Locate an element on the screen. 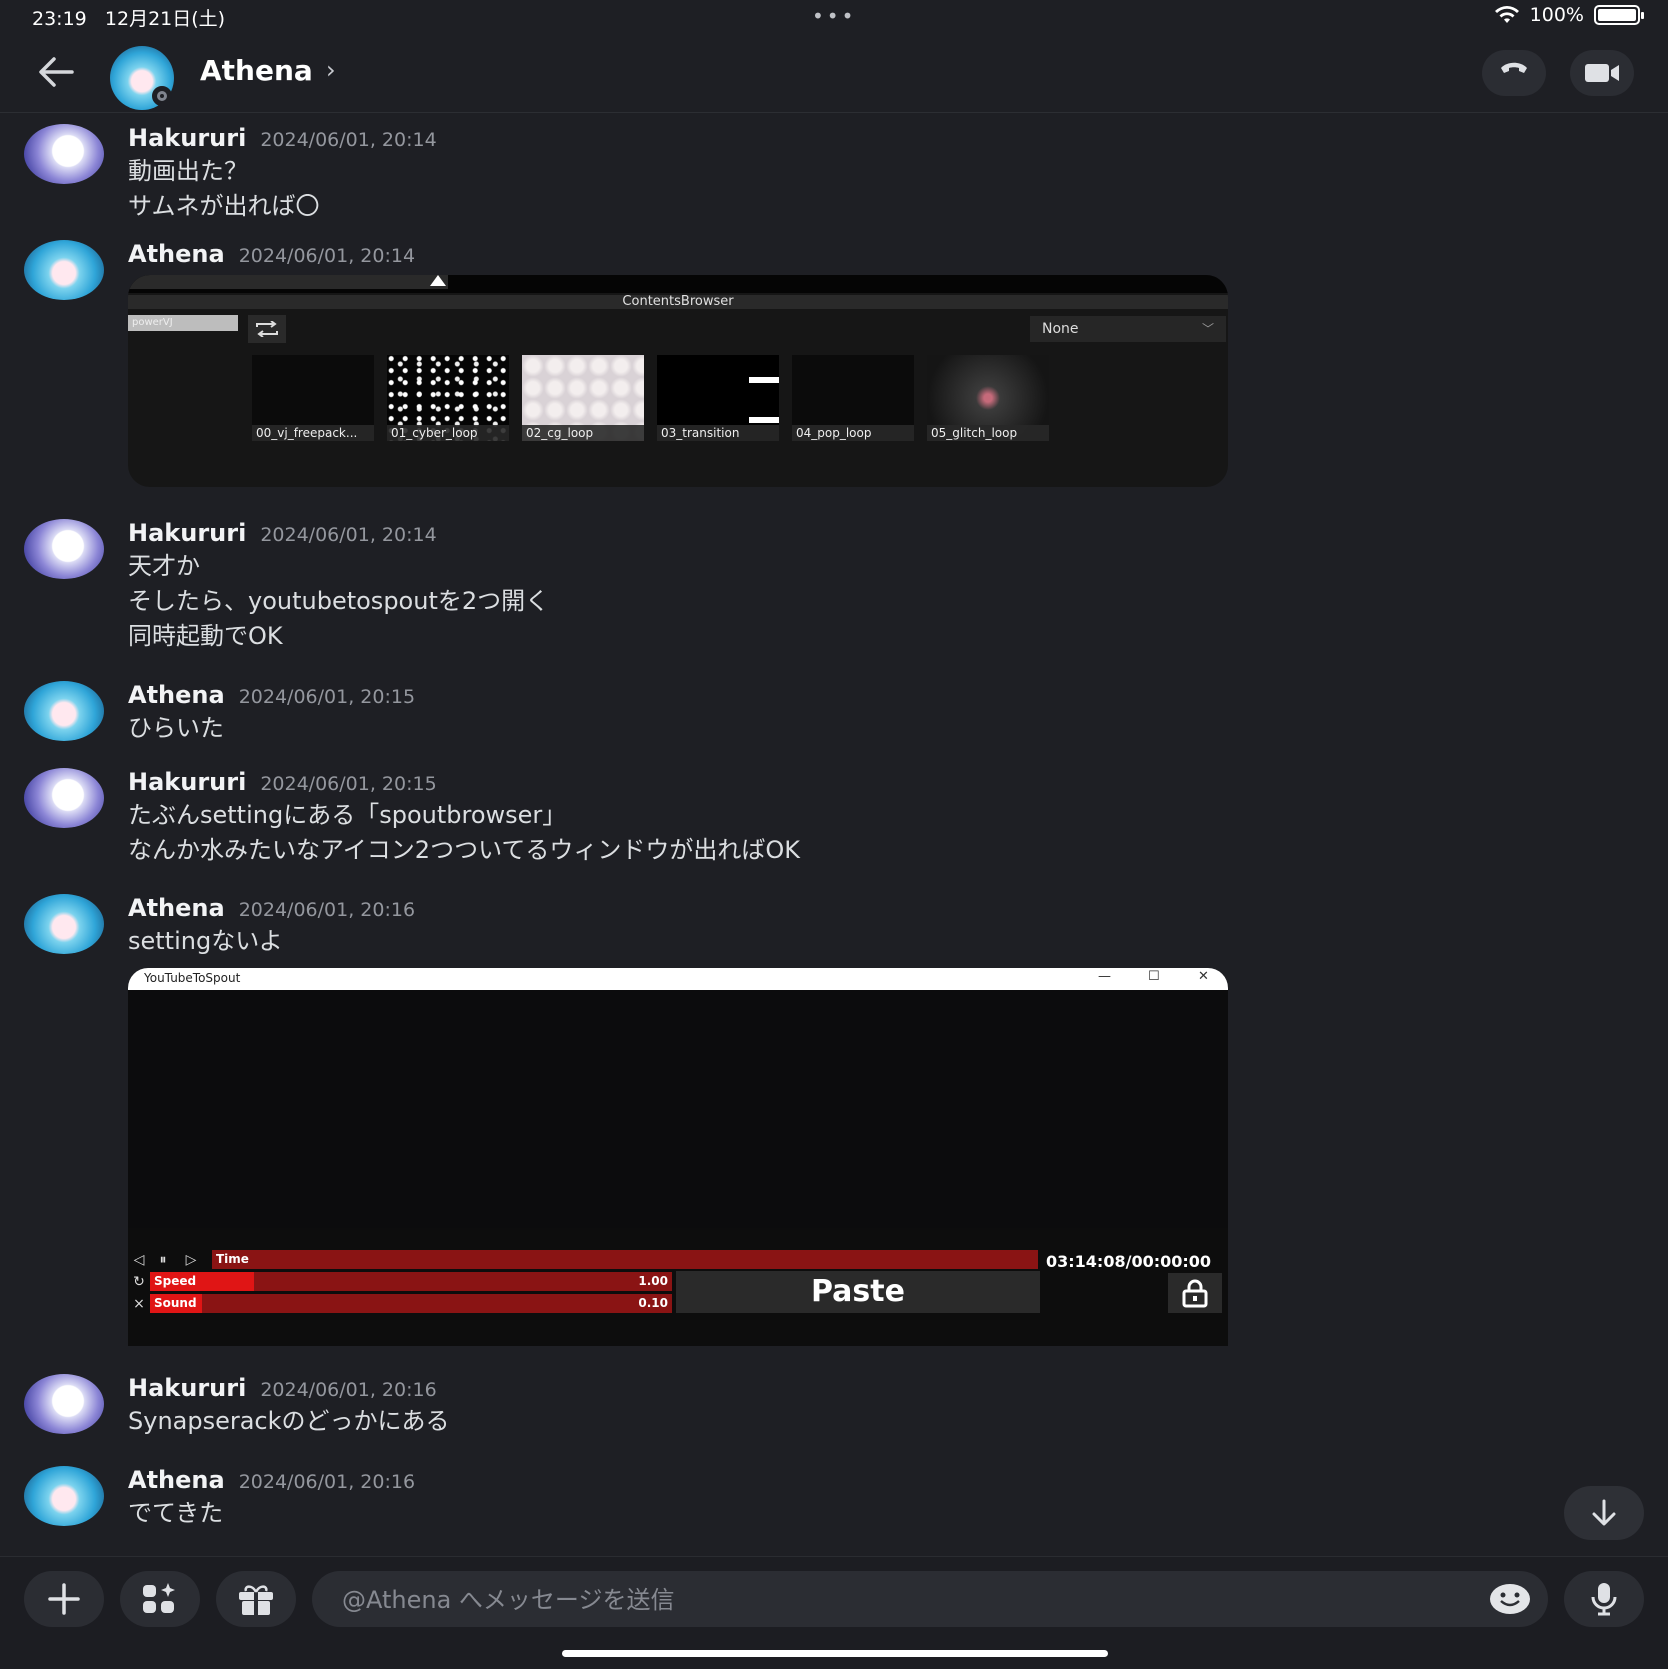 The height and width of the screenshot is (1669, 1668). time-bar: Time is located at coordinates (625, 1259).